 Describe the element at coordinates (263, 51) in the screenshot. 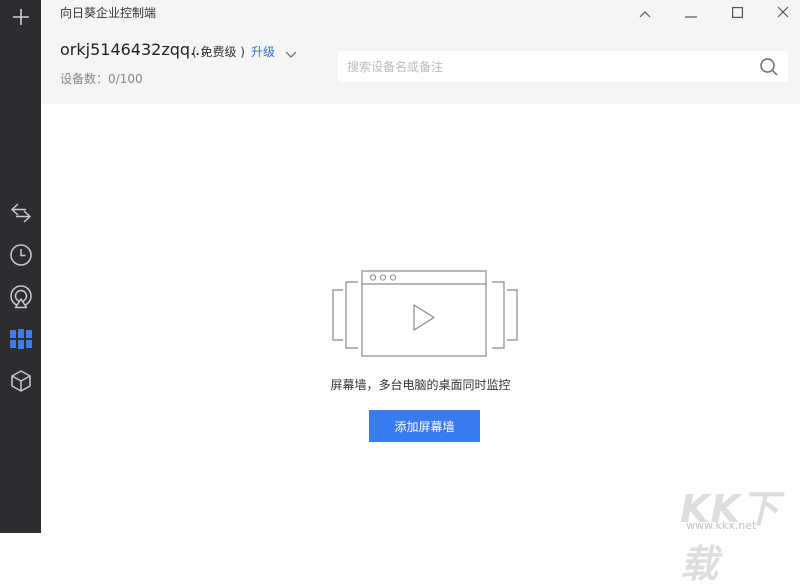

I see `upgrade-link: 升级` at that location.